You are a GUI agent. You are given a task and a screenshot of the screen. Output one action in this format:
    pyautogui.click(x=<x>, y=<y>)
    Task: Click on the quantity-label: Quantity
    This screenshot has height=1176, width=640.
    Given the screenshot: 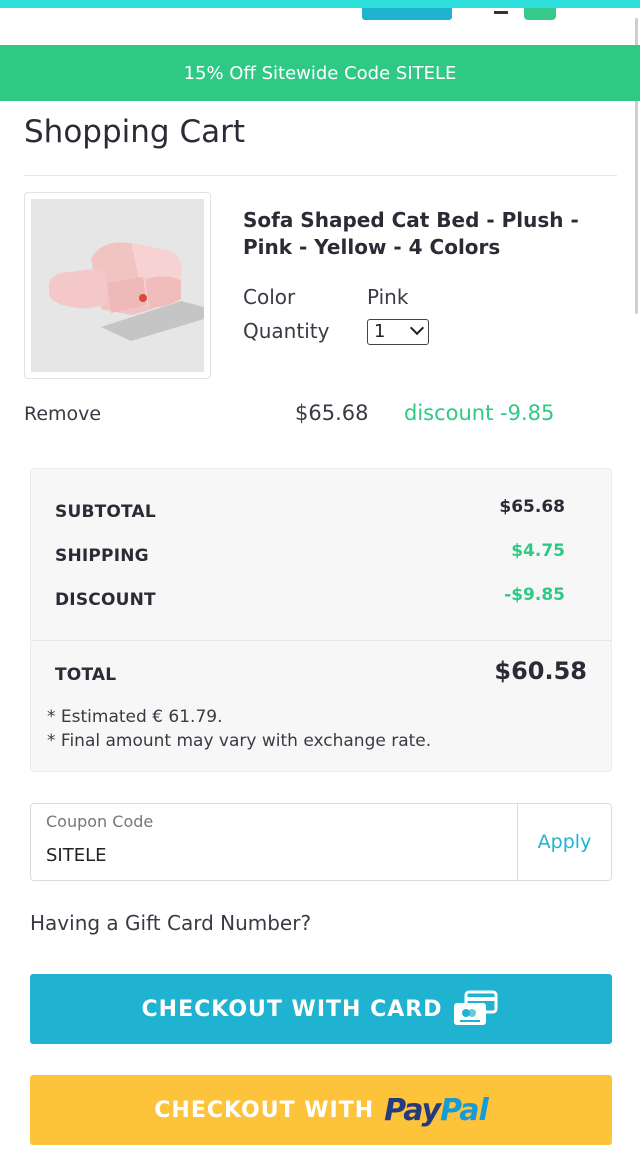 What is the action you would take?
    pyautogui.click(x=286, y=331)
    